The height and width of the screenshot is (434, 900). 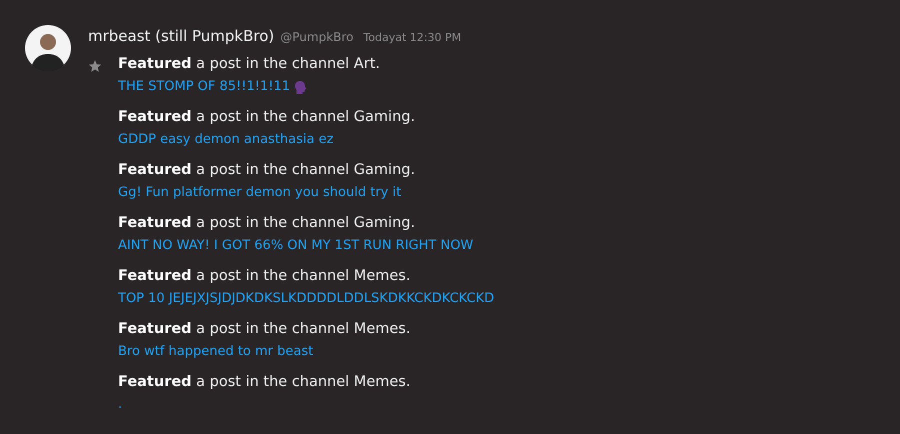 What do you see at coordinates (249, 64) in the screenshot?
I see `feature-notice: Featured a post in the channel Art.` at bounding box center [249, 64].